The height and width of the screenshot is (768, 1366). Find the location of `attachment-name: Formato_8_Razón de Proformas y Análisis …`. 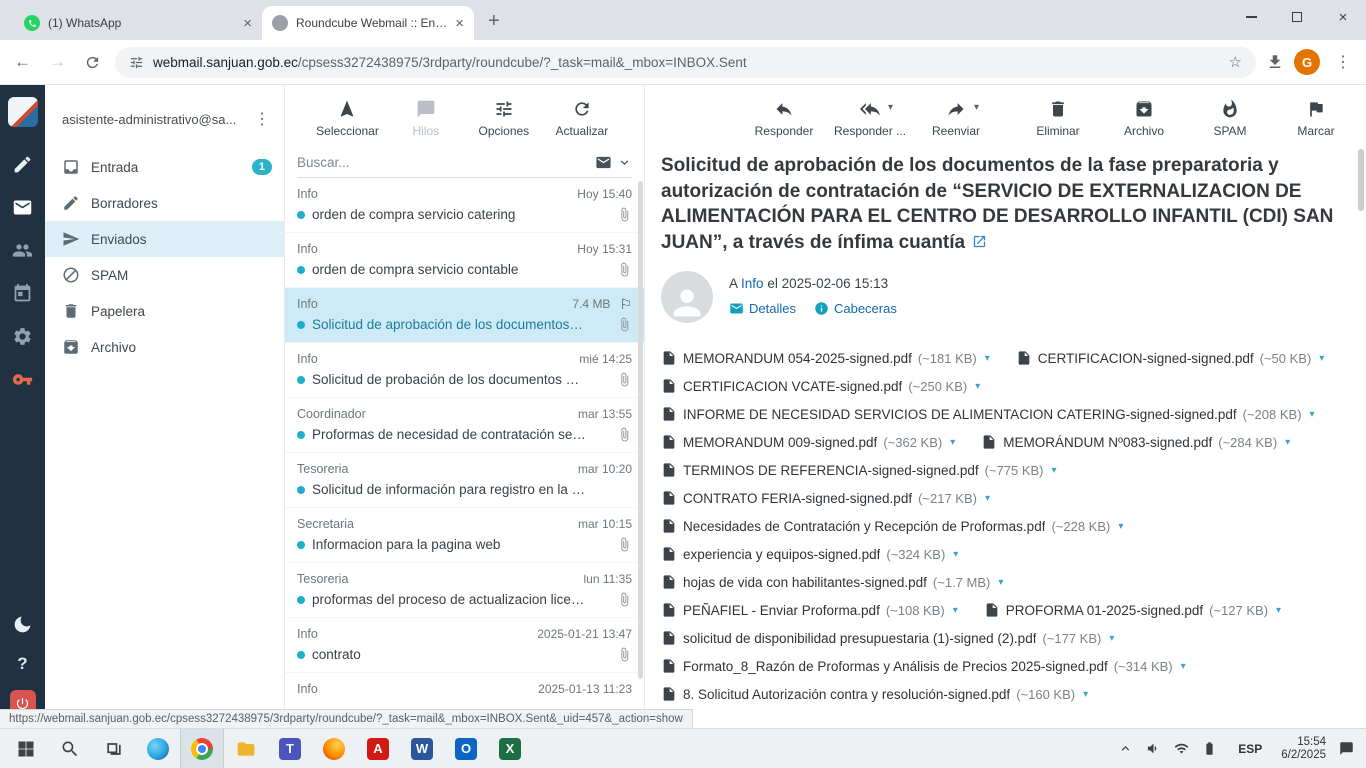

attachment-name: Formato_8_Razón de Proformas y Análisis … is located at coordinates (895, 666).